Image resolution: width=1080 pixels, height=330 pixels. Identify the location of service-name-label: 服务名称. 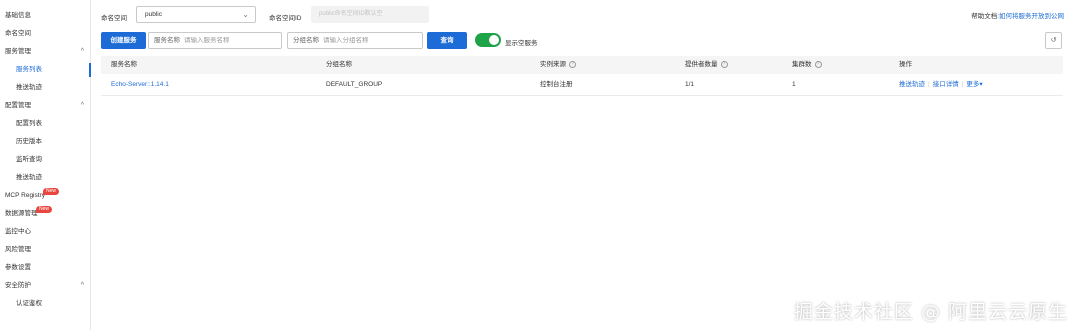
(167, 40).